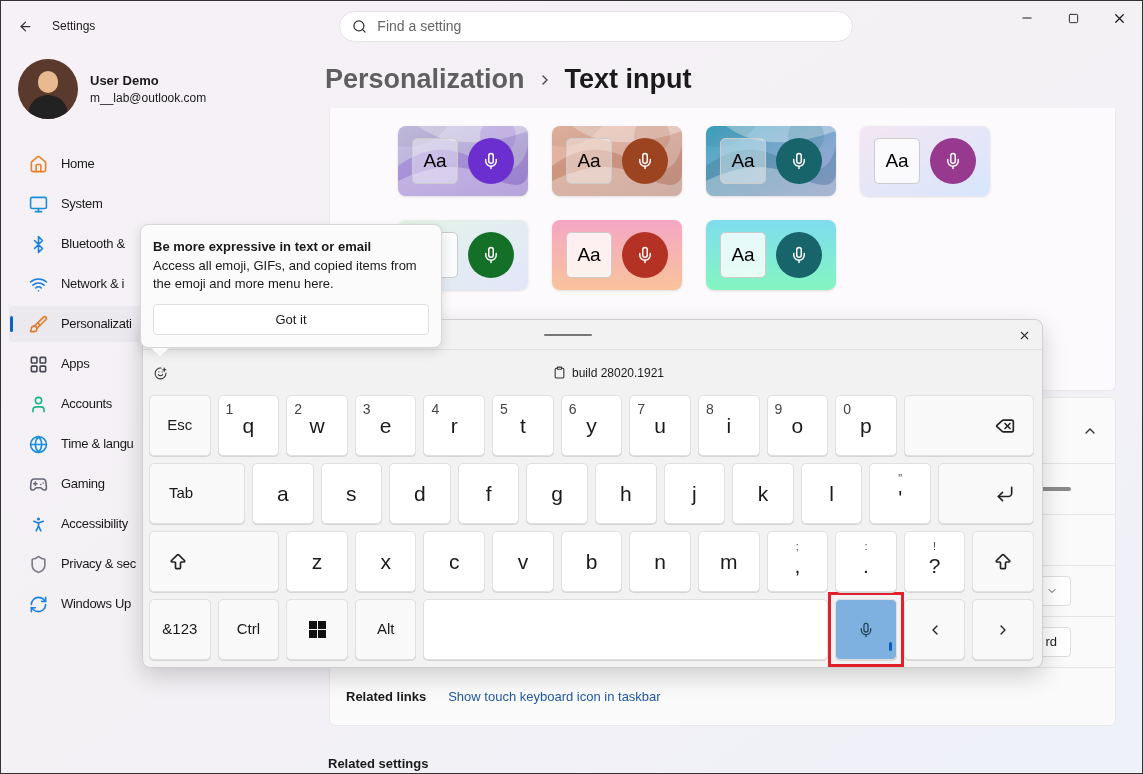 Image resolution: width=1143 pixels, height=774 pixels. Describe the element at coordinates (74, 26) in the screenshot. I see `window-title: Settings` at that location.